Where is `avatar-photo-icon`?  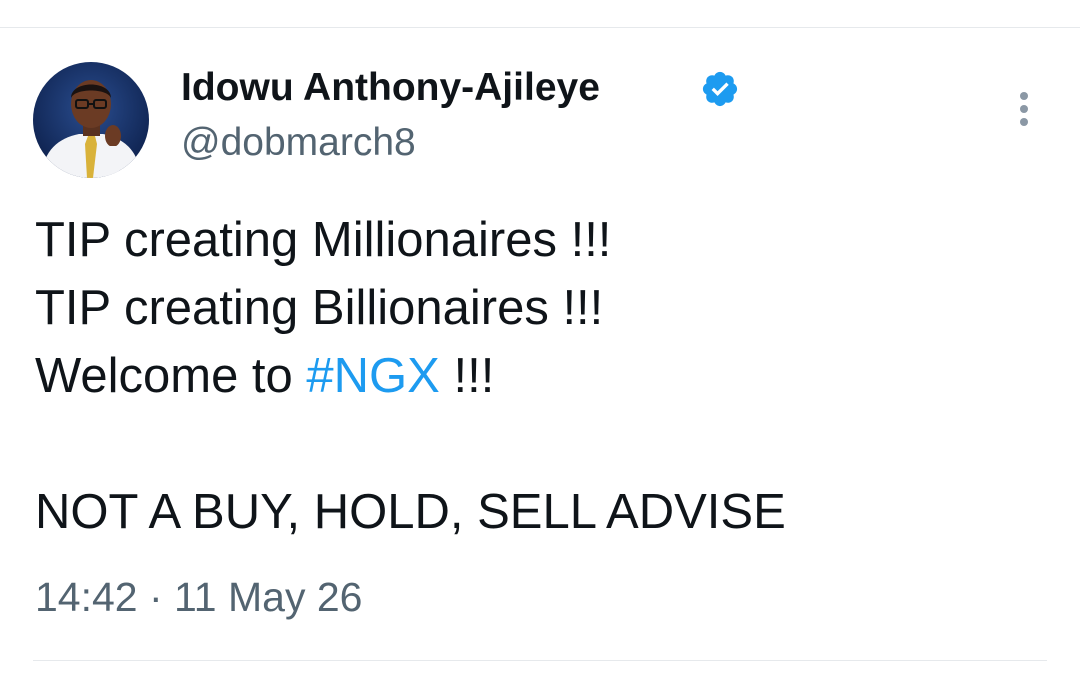
avatar-photo-icon is located at coordinates (91, 120).